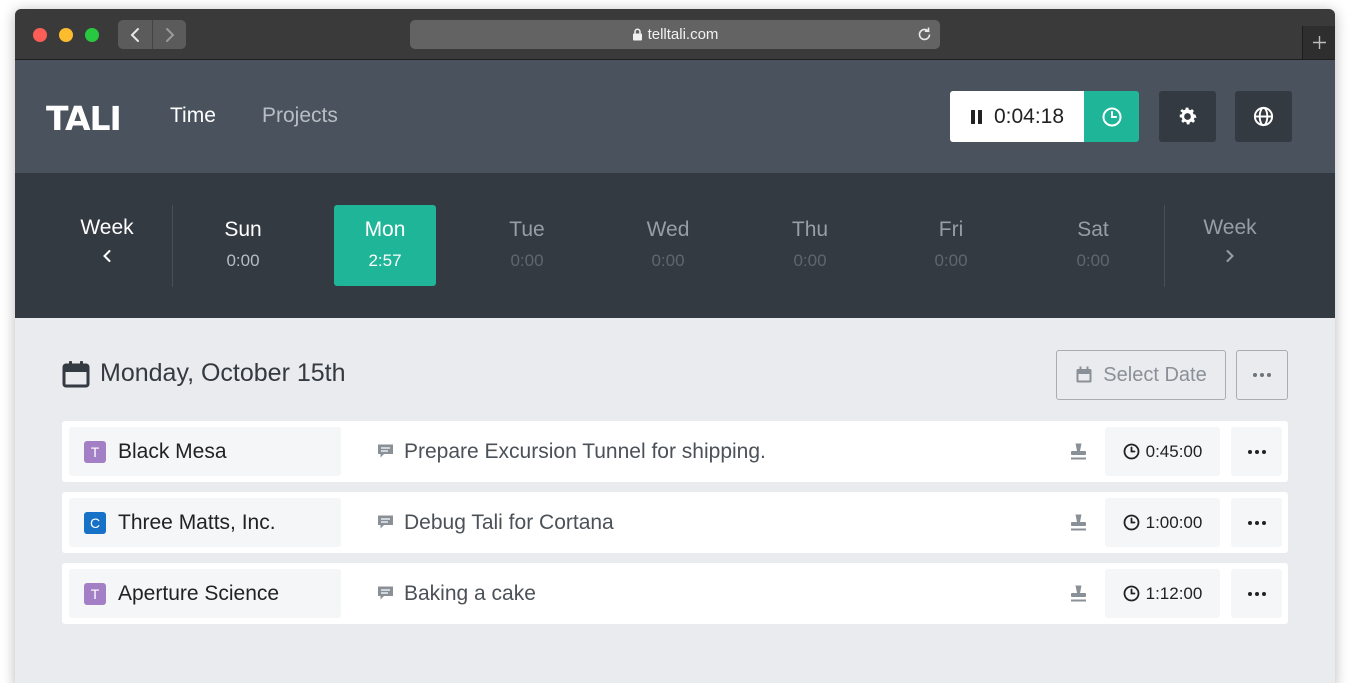 The image size is (1350, 683). Describe the element at coordinates (470, 593) in the screenshot. I see `description-text: Baking a cake` at that location.